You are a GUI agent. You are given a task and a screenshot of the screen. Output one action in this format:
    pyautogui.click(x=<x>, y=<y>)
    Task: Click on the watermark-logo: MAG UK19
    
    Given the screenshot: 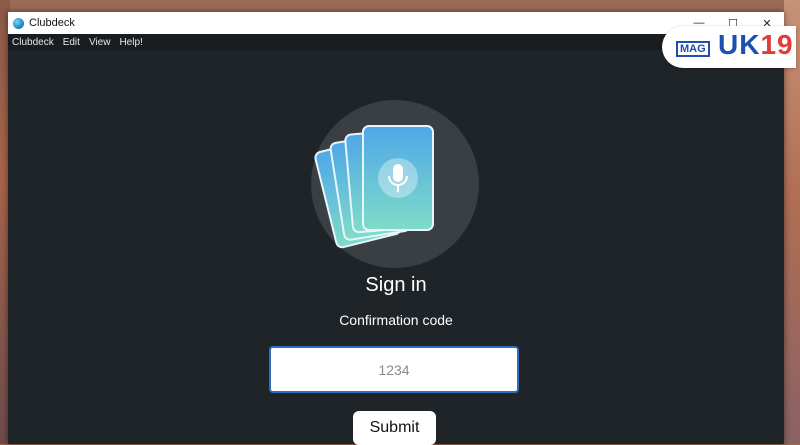 What is the action you would take?
    pyautogui.click(x=729, y=47)
    